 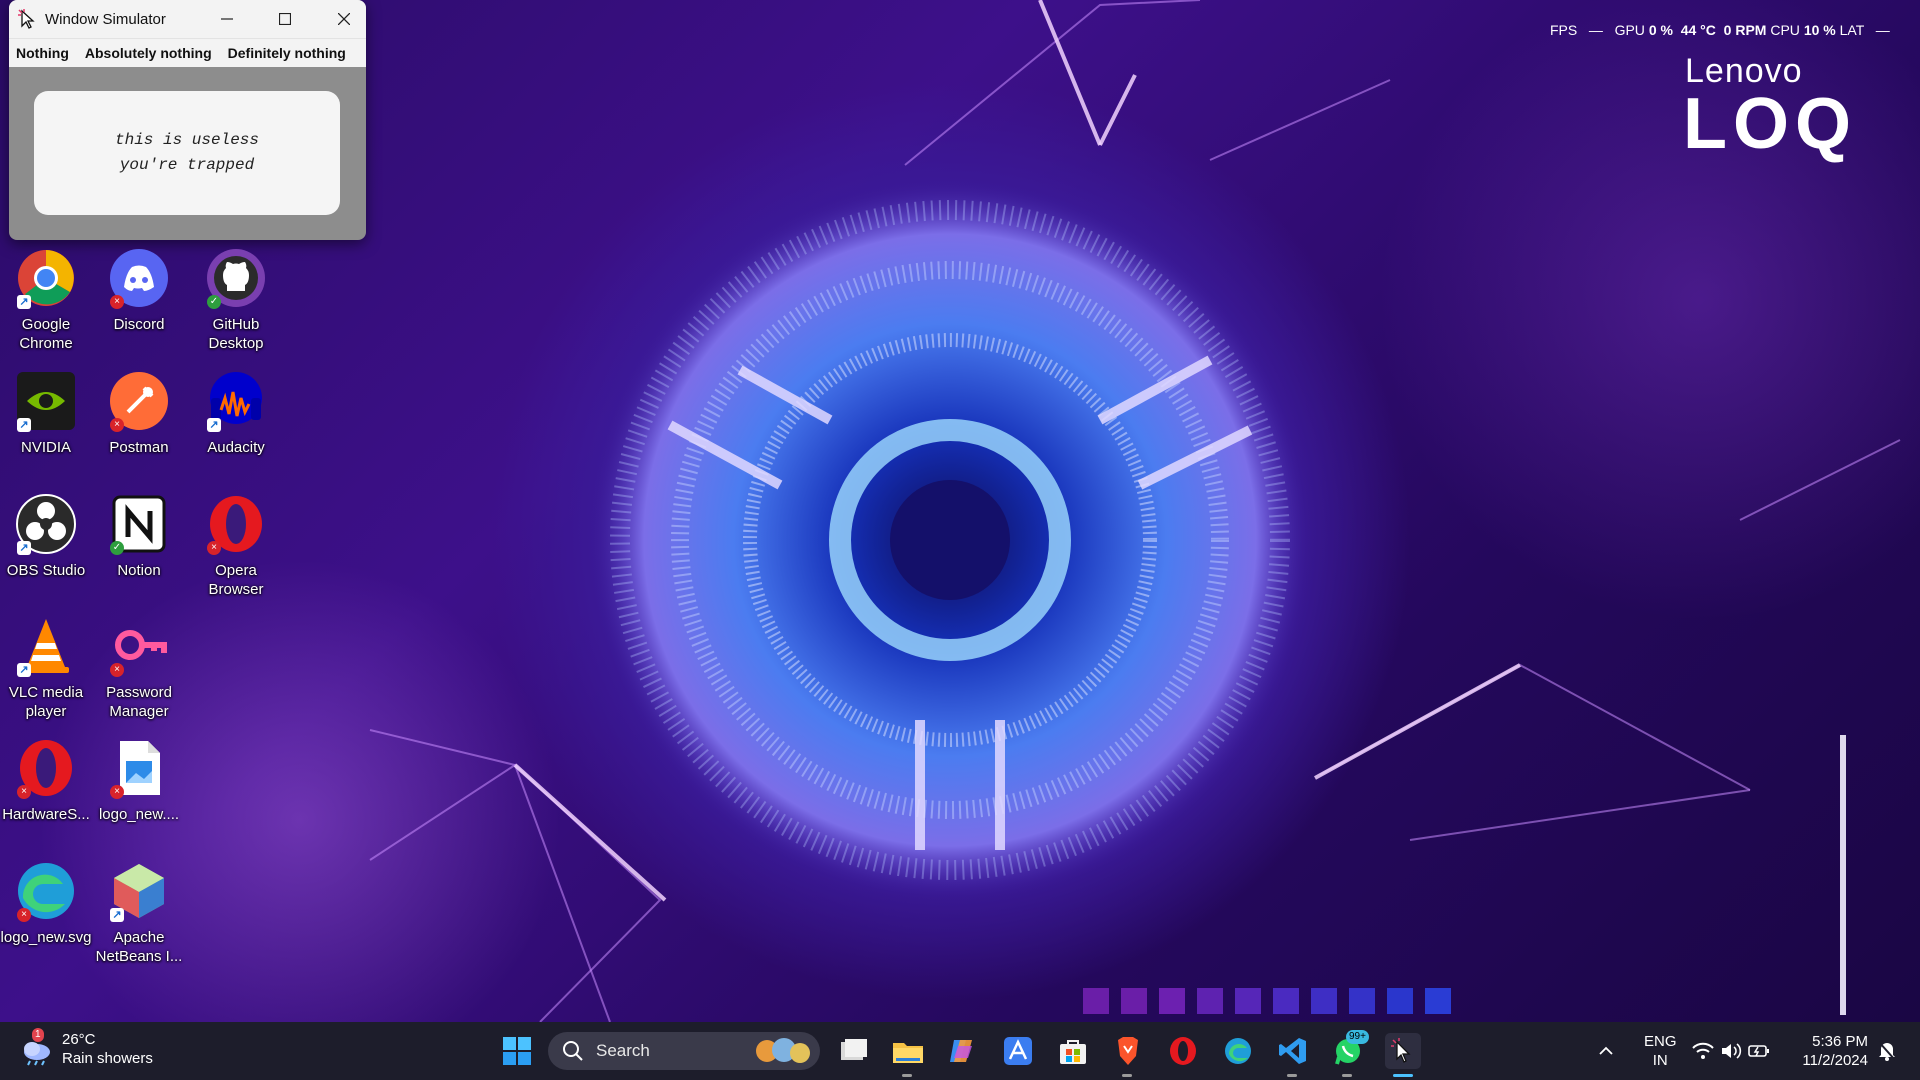 I want to click on performance-overlay: FPS — GPU 0 % 44 °C 0 RPM CPU 10 % LAT —, so click(x=1720, y=30).